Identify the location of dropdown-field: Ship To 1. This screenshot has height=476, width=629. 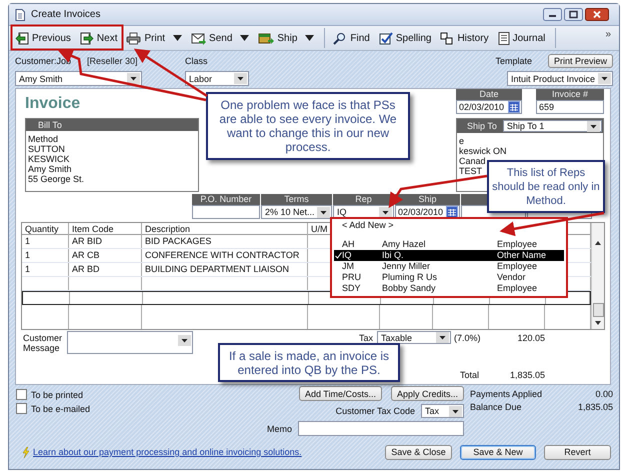
(552, 126).